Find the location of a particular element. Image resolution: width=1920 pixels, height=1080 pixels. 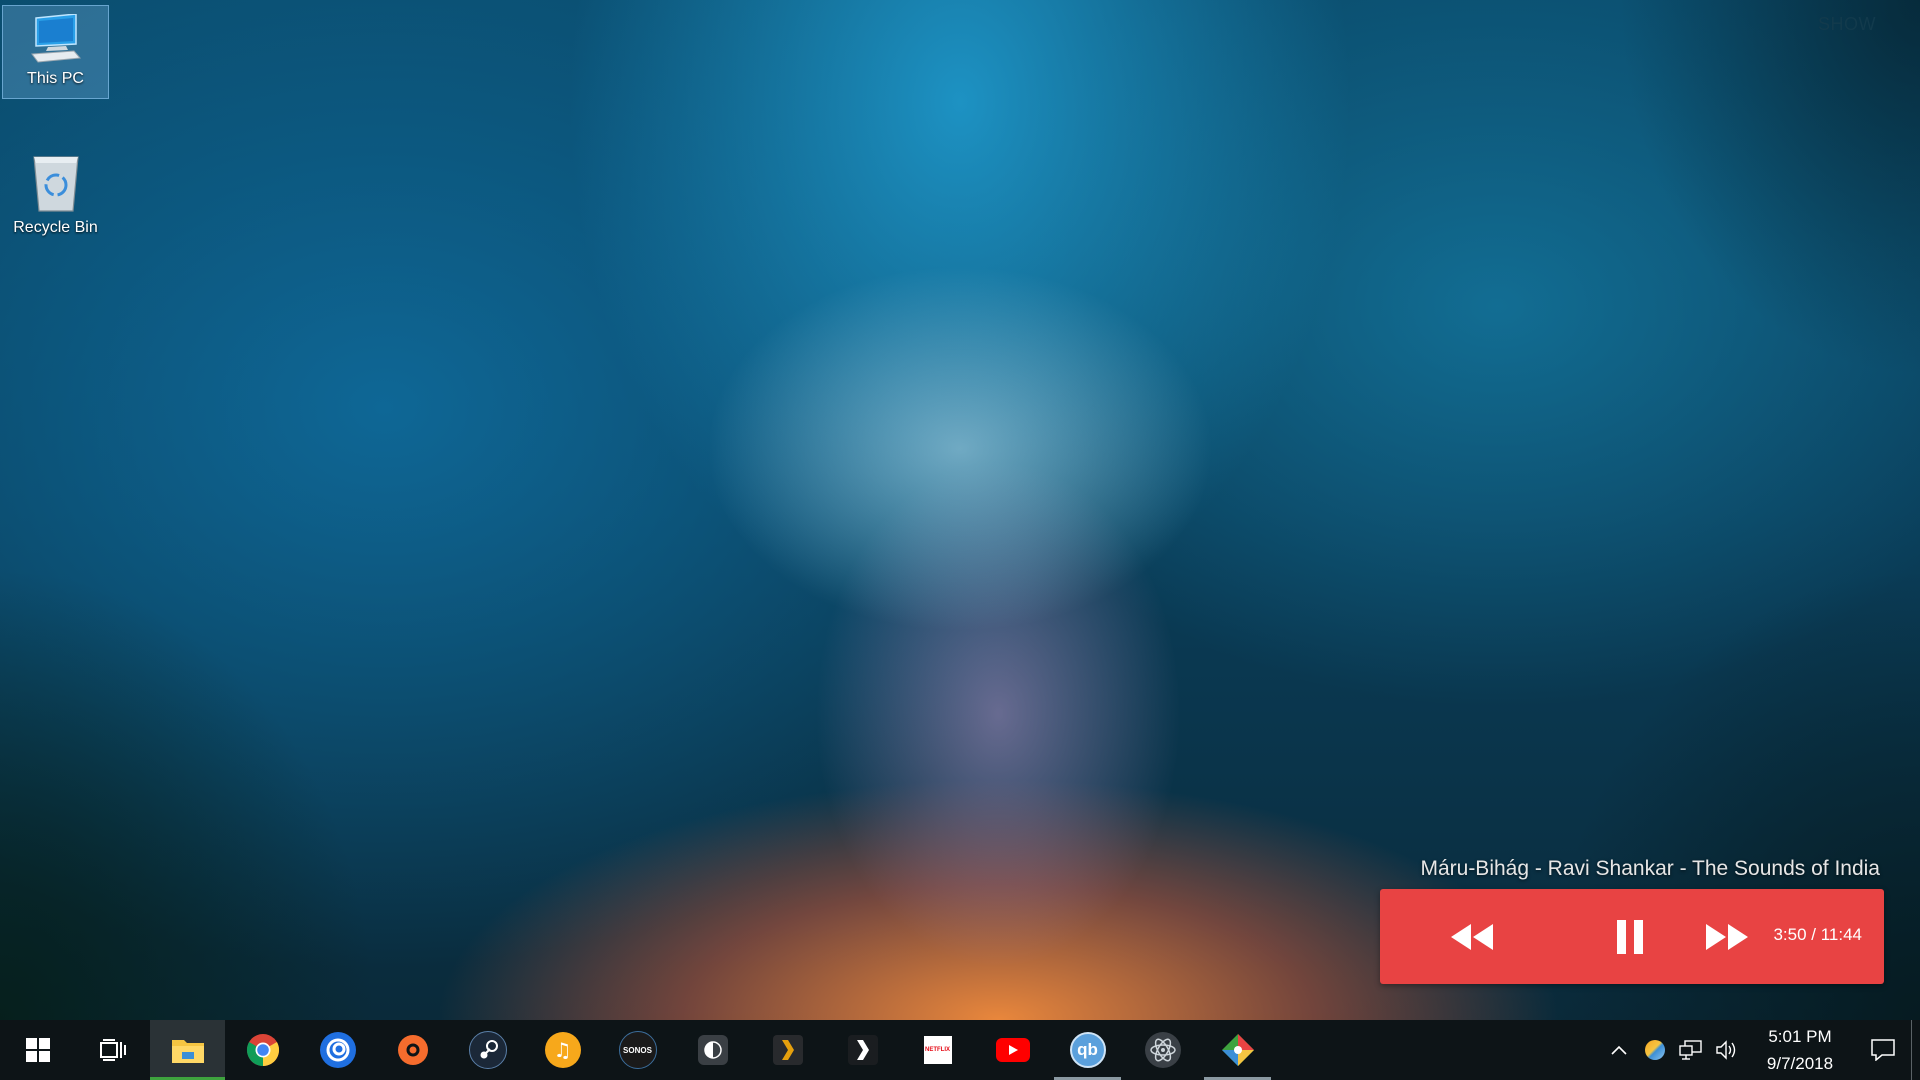

taskbar: ♫ SONOS NETFLIX qb 5:01 PM 9/7/2018 is located at coordinates (960, 1050).